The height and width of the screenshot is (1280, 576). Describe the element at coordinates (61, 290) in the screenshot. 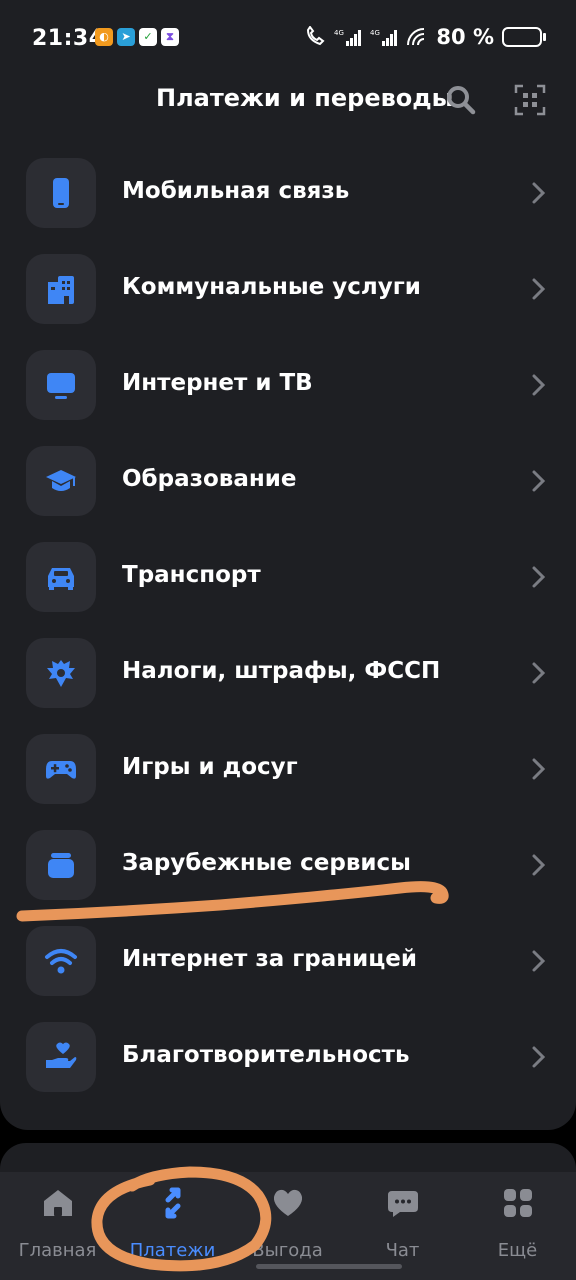

I see `building-icon` at that location.